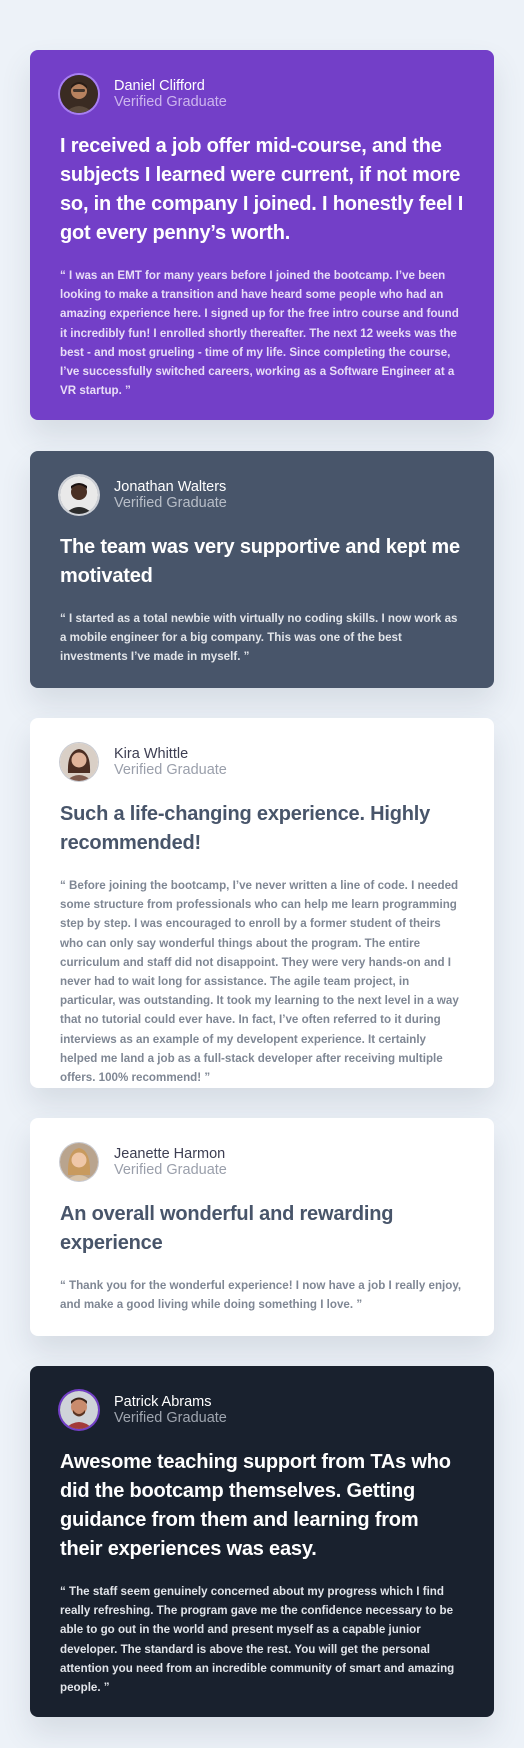 Image resolution: width=524 pixels, height=1748 pixels. Describe the element at coordinates (262, 94) in the screenshot. I see `testimonial-author: Daniel Clifford Verified Graduate` at that location.